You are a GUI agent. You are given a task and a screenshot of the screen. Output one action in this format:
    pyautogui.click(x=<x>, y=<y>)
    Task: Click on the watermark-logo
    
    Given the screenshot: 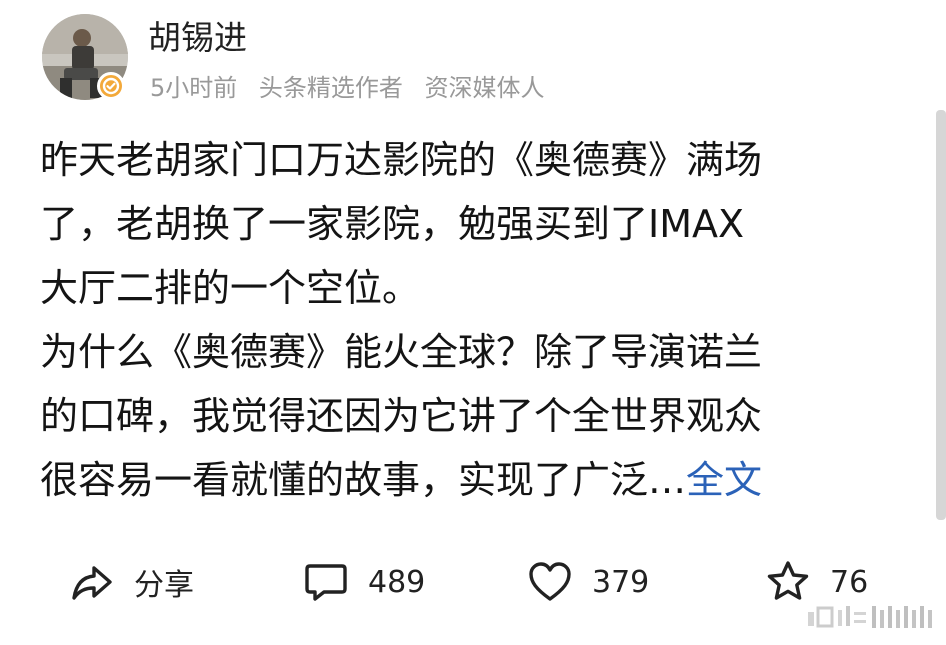 What is the action you would take?
    pyautogui.click(x=870, y=617)
    